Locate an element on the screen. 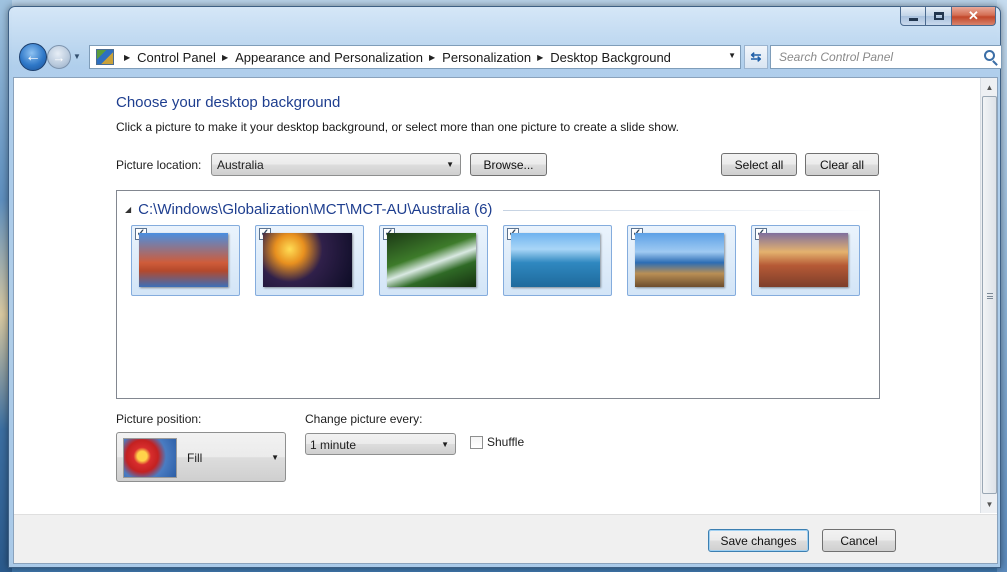 The height and width of the screenshot is (572, 1007). select-all-button: Select all is located at coordinates (759, 164).